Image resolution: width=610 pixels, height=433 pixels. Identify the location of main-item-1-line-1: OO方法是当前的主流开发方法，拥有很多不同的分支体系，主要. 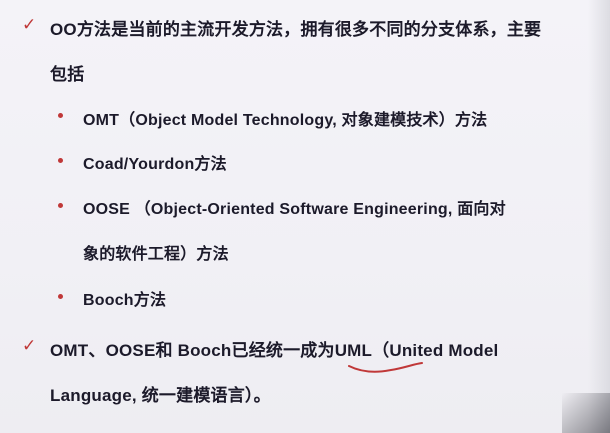
(296, 29).